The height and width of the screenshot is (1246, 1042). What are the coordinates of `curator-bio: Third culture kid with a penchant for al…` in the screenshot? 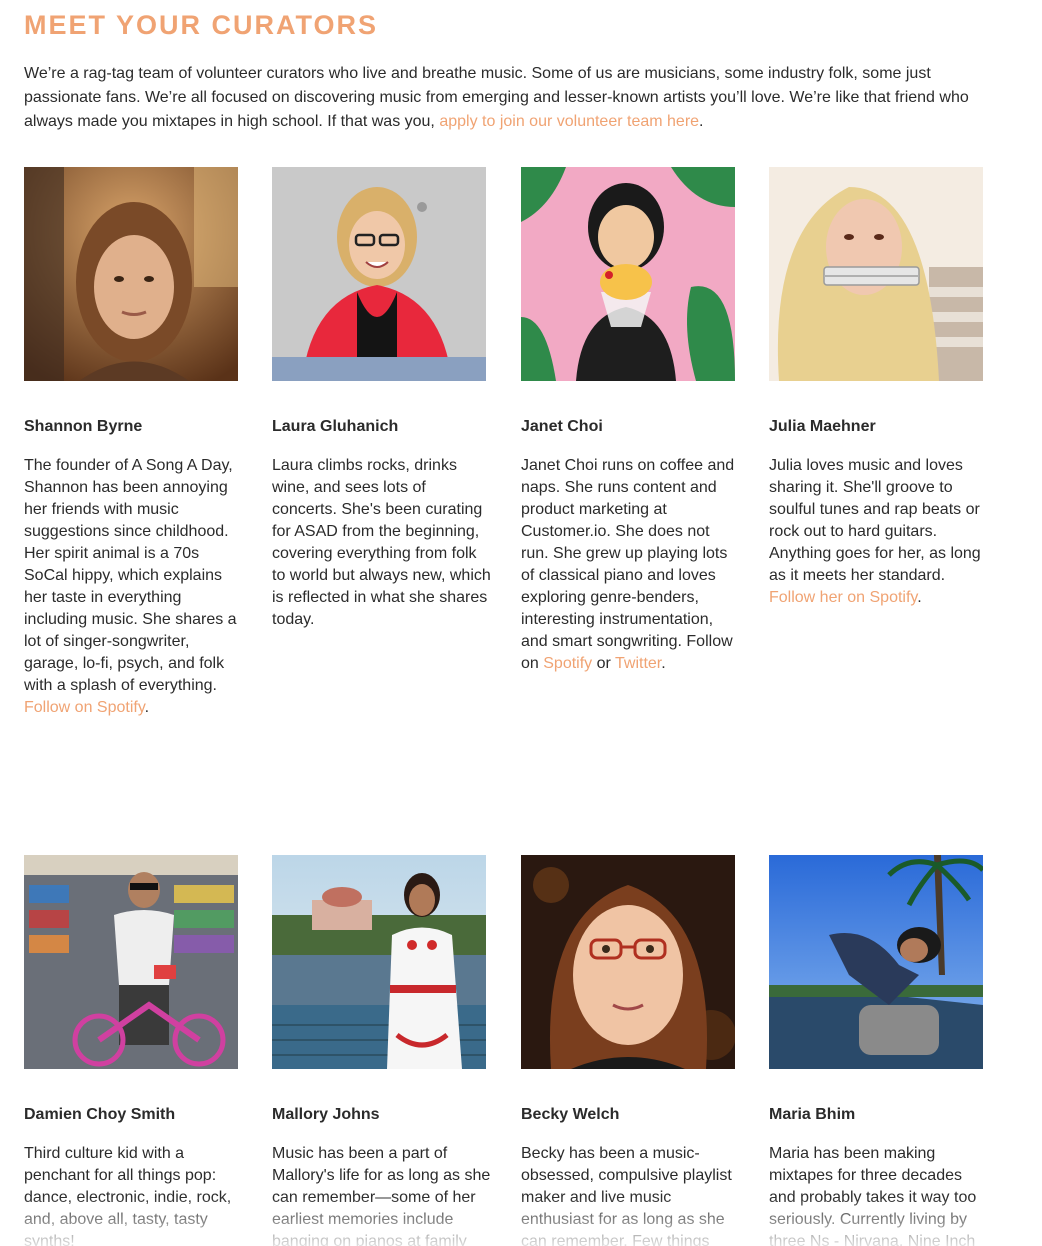 It's located at (128, 1195).